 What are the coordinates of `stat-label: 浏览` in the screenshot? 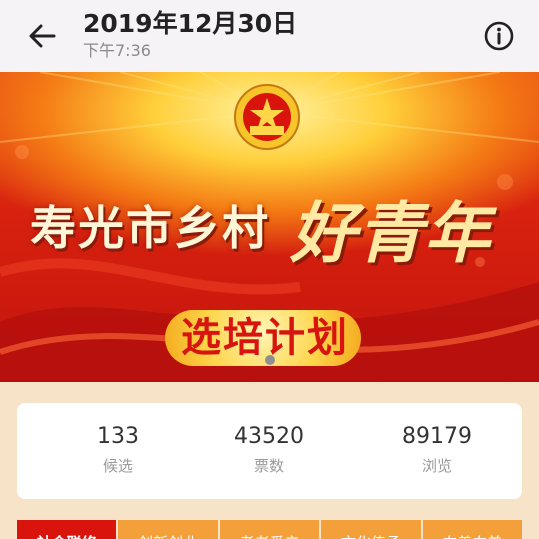 It's located at (436, 466).